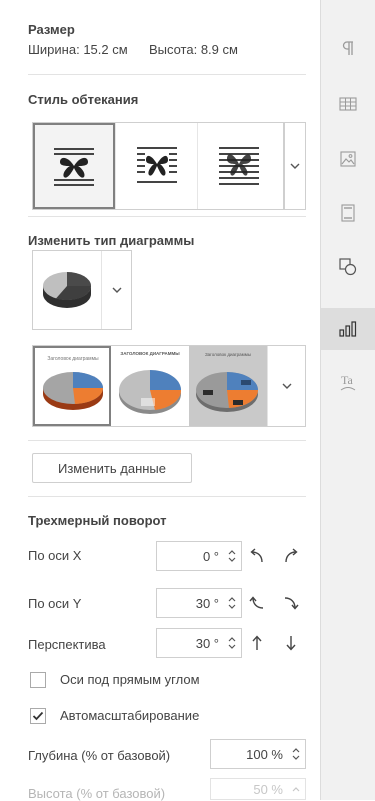 The height and width of the screenshot is (801, 375). I want to click on shape-icon, so click(348, 267).